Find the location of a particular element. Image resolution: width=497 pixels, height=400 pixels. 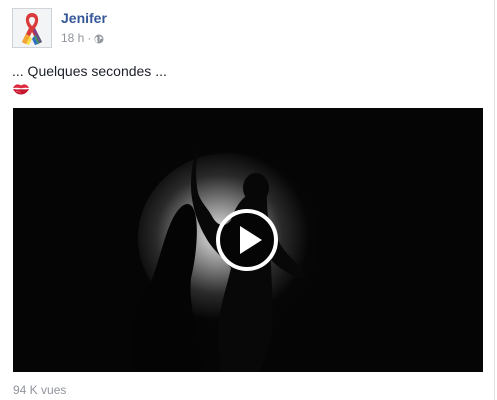

view-count: 94 K vues is located at coordinates (40, 390).